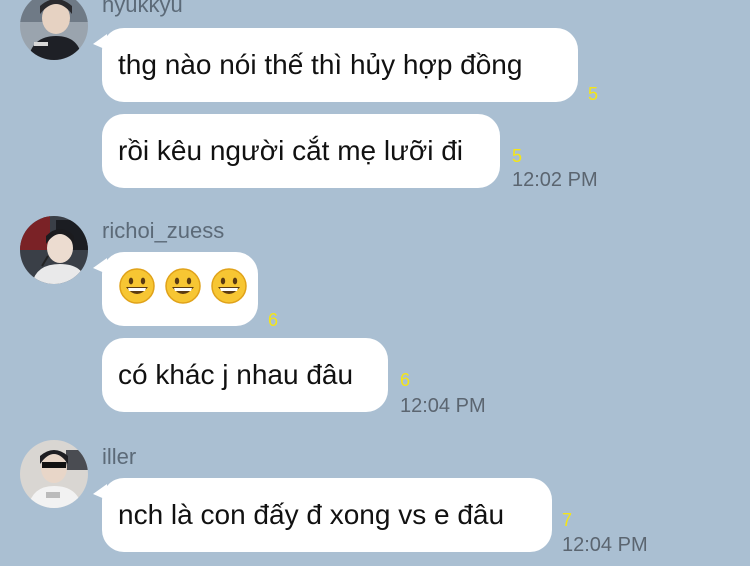  What do you see at coordinates (311, 514) in the screenshot?
I see `message-text: nch là con đấy đ xong vs e đâu` at bounding box center [311, 514].